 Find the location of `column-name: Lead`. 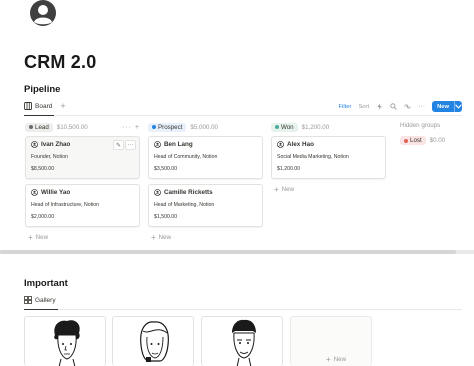

column-name: Lead is located at coordinates (42, 127).